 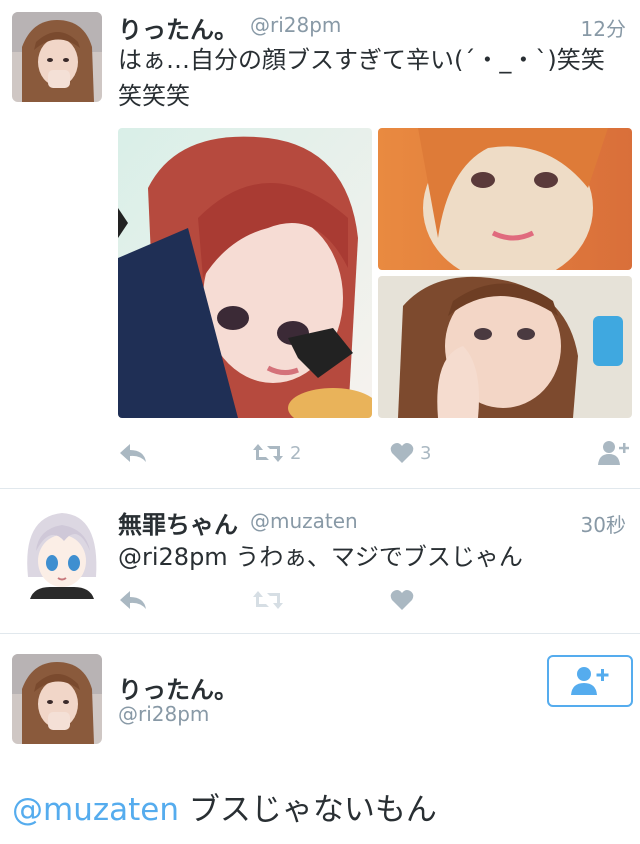 What do you see at coordinates (603, 523) in the screenshot?
I see `timestamp: 30秒` at bounding box center [603, 523].